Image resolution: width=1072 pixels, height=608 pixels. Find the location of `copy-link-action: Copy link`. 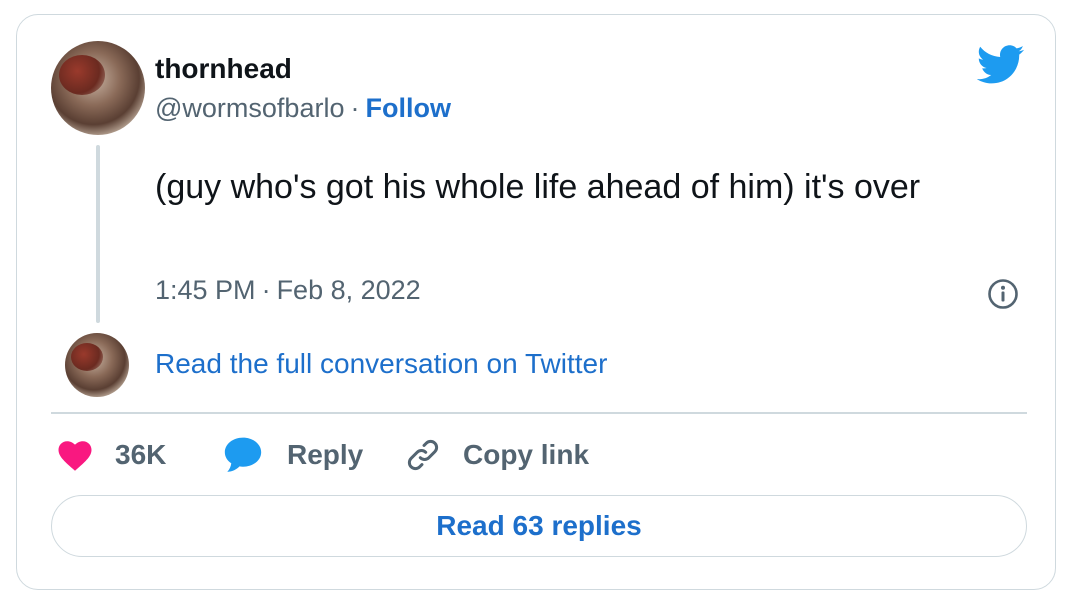

copy-link-action: Copy link is located at coordinates (497, 455).